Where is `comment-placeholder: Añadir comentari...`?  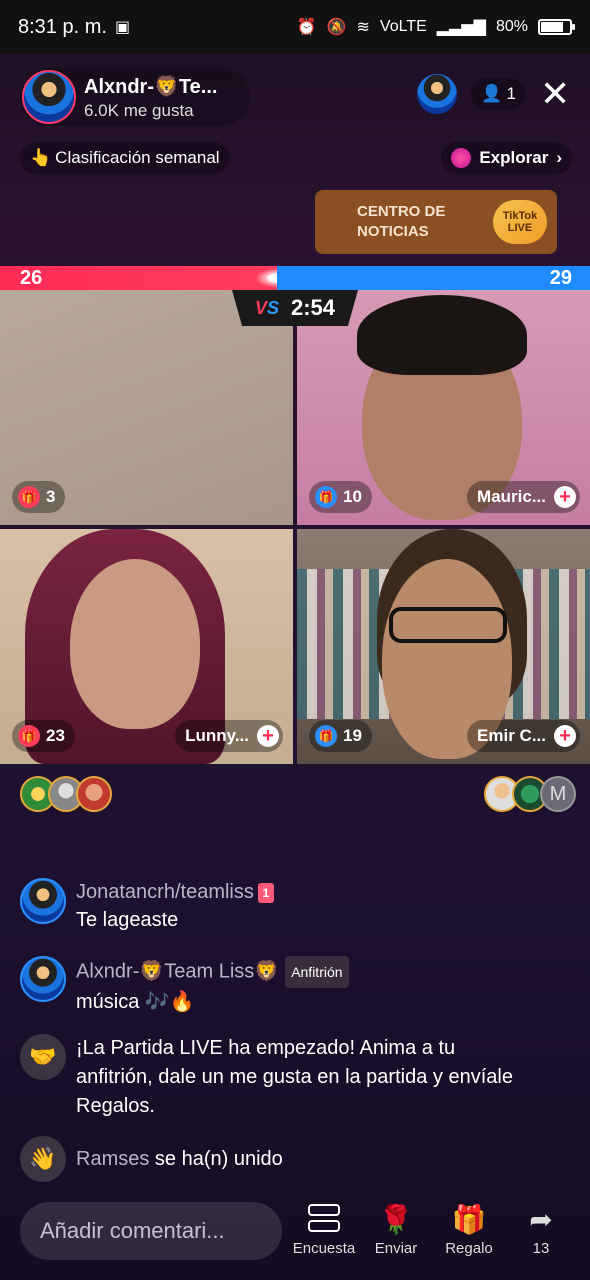 comment-placeholder: Añadir comentari... is located at coordinates (132, 1230).